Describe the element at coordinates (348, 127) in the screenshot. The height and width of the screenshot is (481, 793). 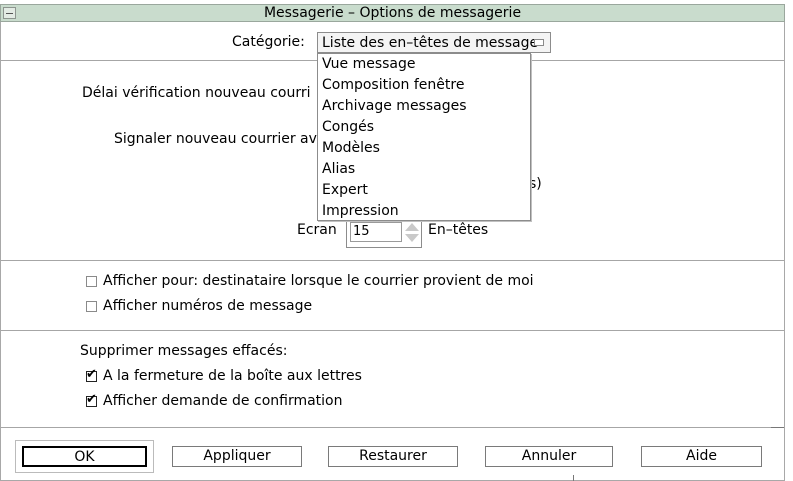
I see `dropdown-item-vacation: Congés` at that location.